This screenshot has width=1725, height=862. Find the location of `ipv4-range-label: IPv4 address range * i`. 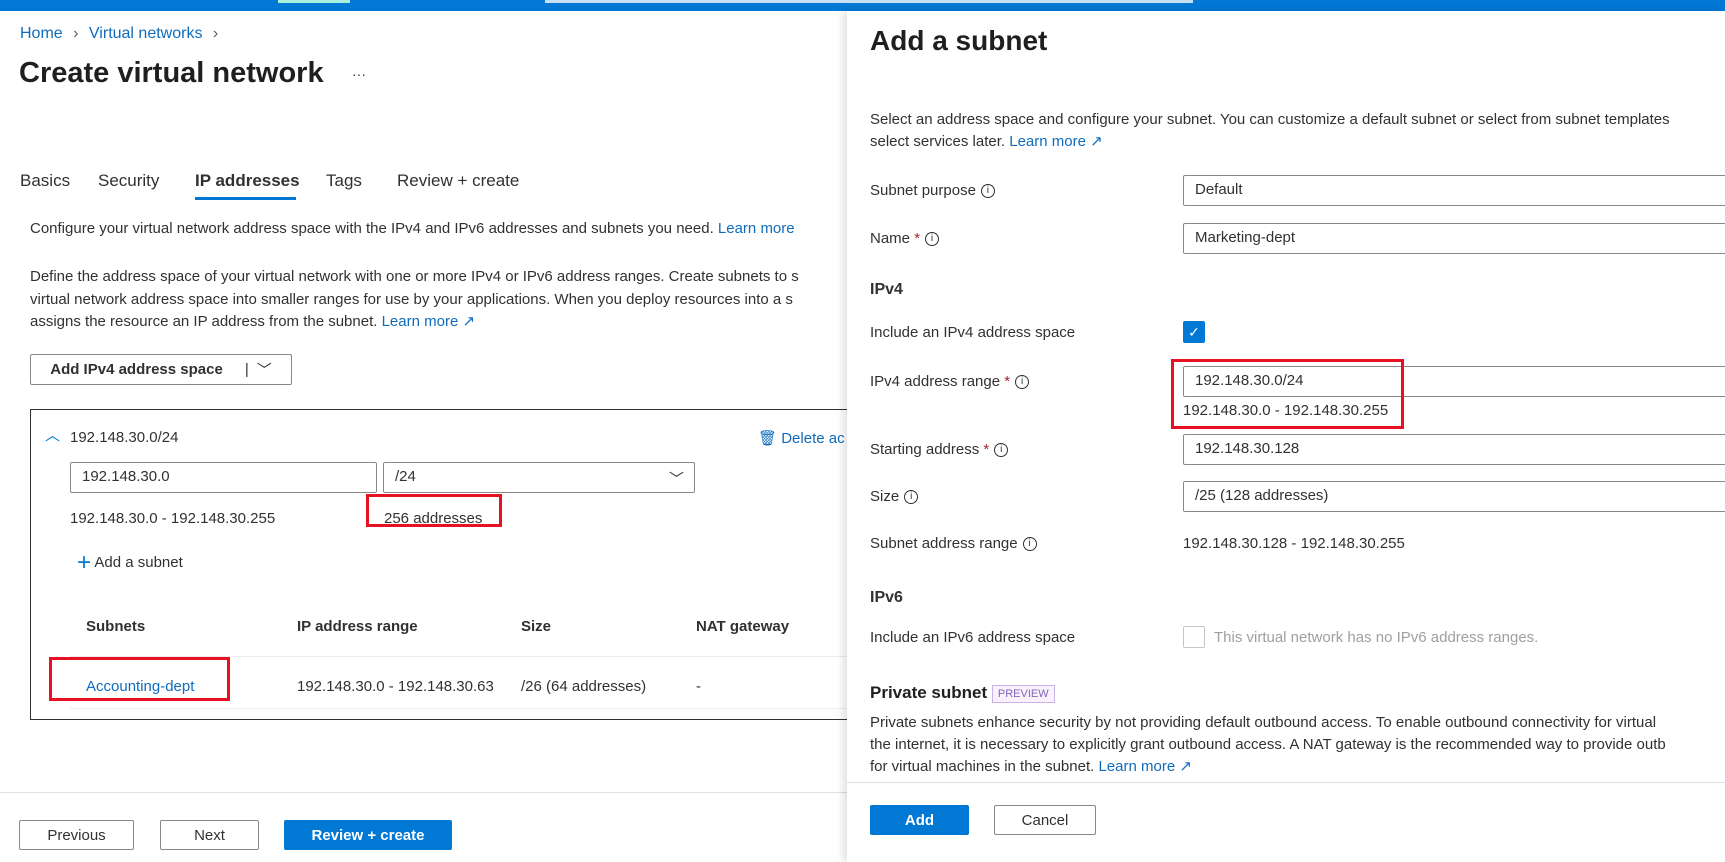

ipv4-range-label: IPv4 address range * i is located at coordinates (950, 381).